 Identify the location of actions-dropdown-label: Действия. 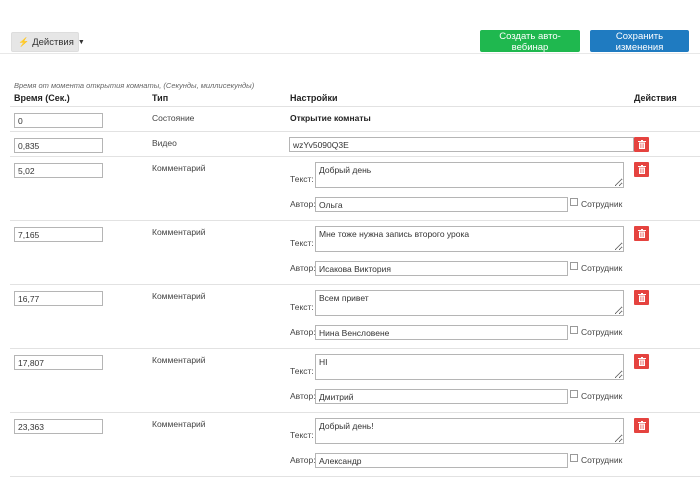
(53, 42).